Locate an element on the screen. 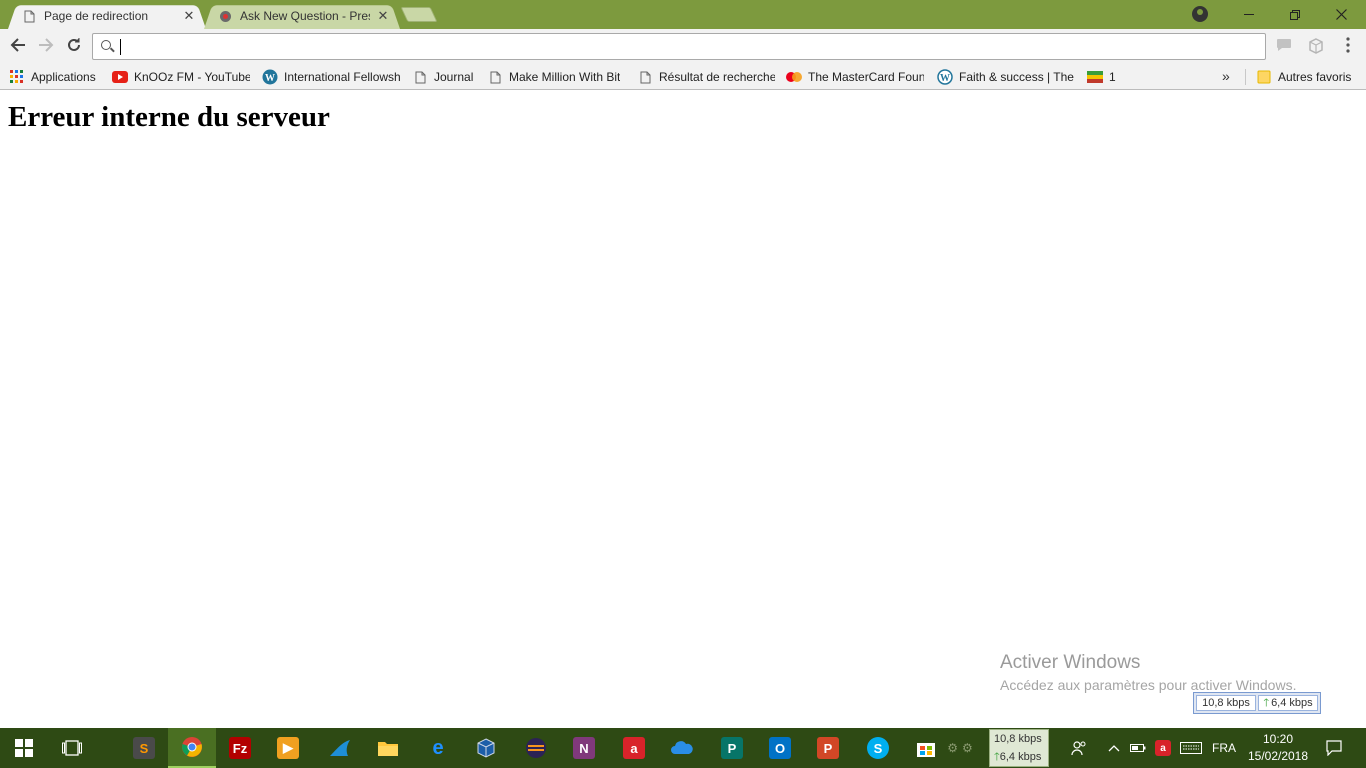 This screenshot has width=1366, height=768. bookmark-knooz-fm: KnOOz FM - YouTube is located at coordinates (181, 77).